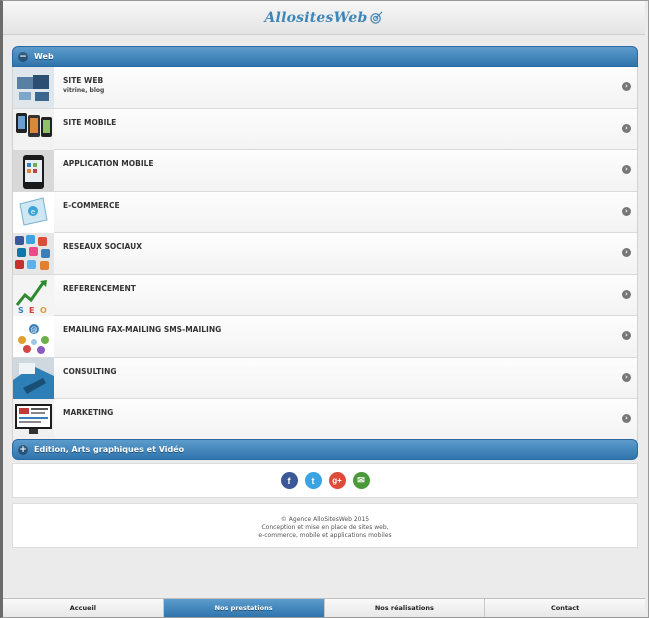 The image size is (649, 618). I want to click on item-title: REFERENCEMENT, so click(99, 288).